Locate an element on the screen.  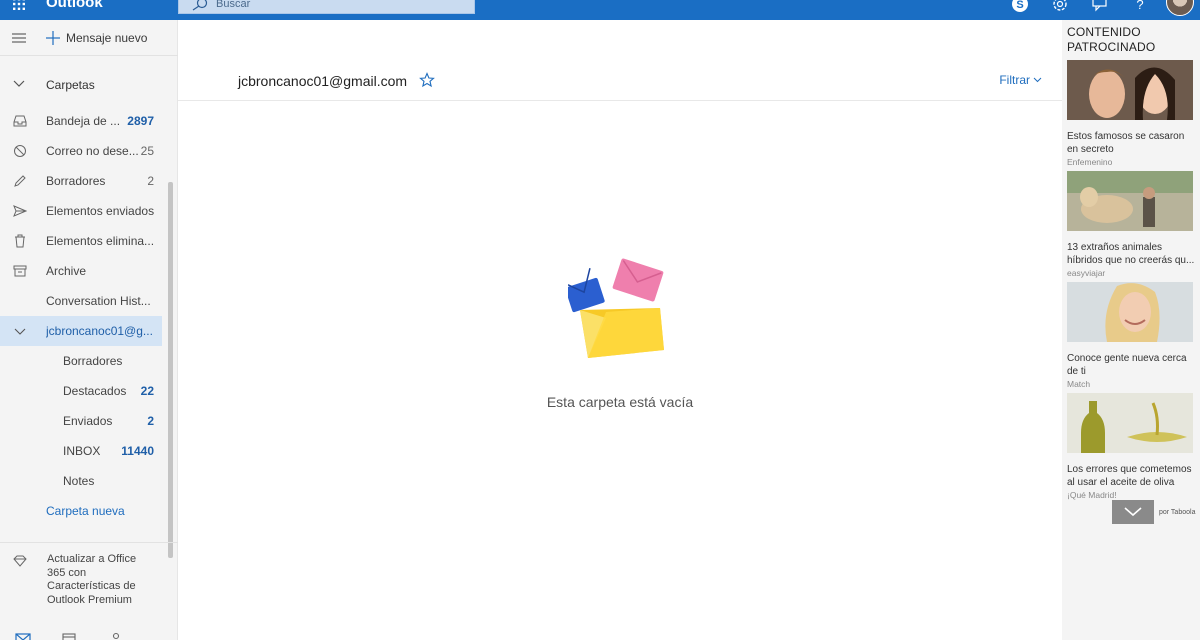
app-launcher-icon is located at coordinates (19, 5).